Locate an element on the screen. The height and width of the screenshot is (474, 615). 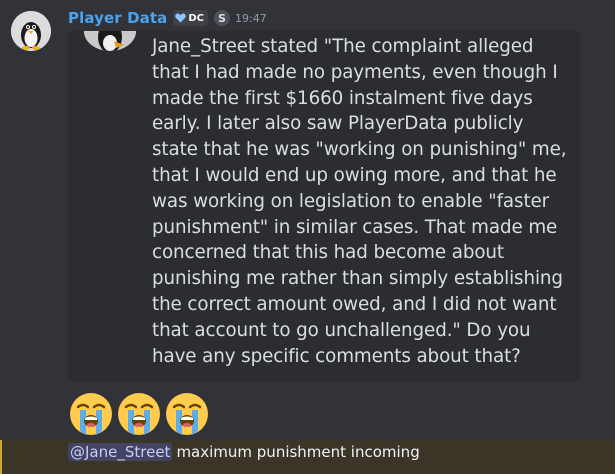
mention-highlight-bar is located at coordinates (1, 457).